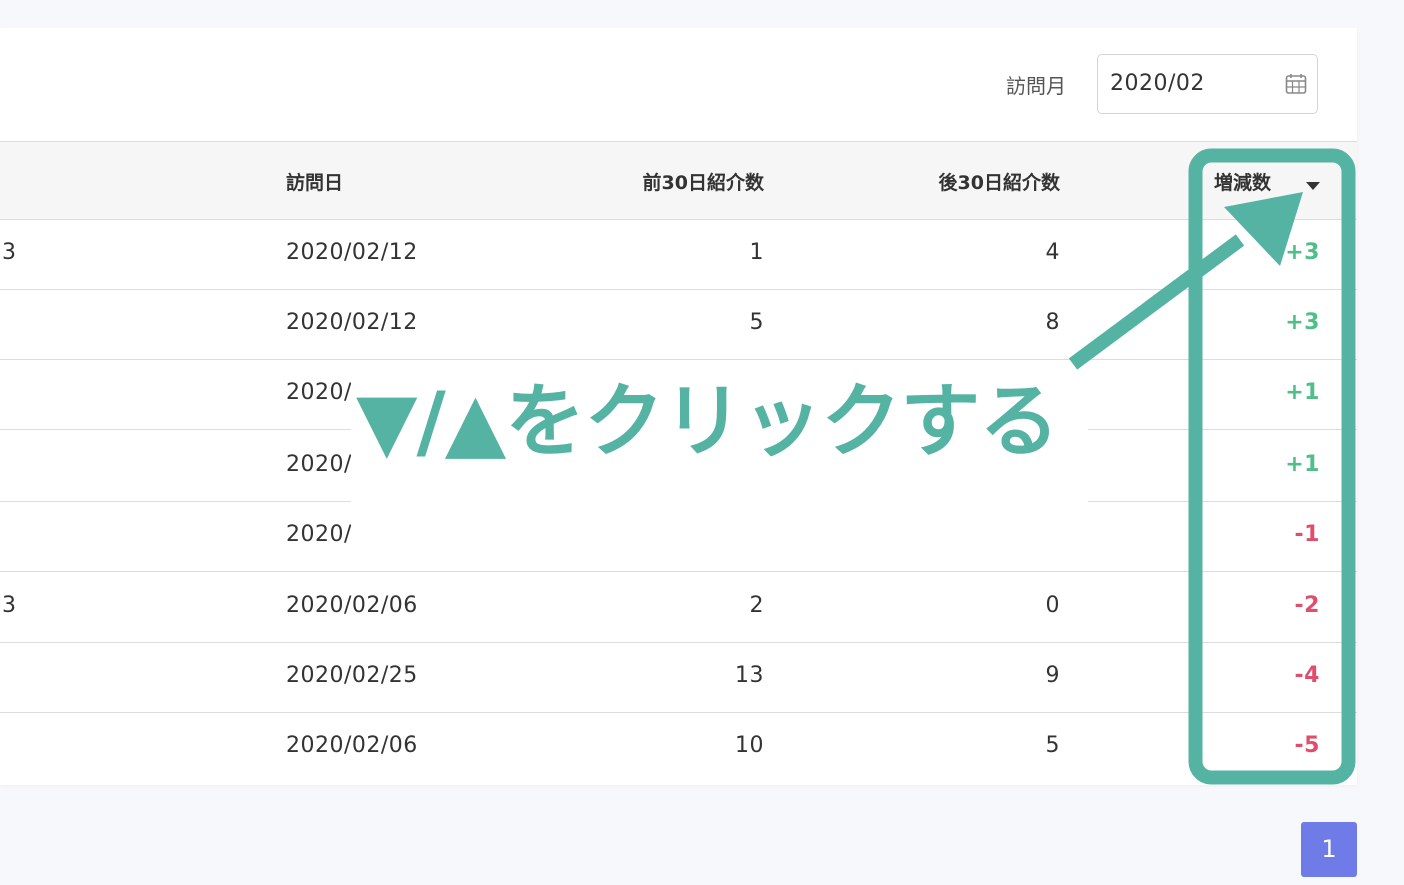 The image size is (1404, 885). I want to click on pagination-page-1: 1, so click(1329, 849).